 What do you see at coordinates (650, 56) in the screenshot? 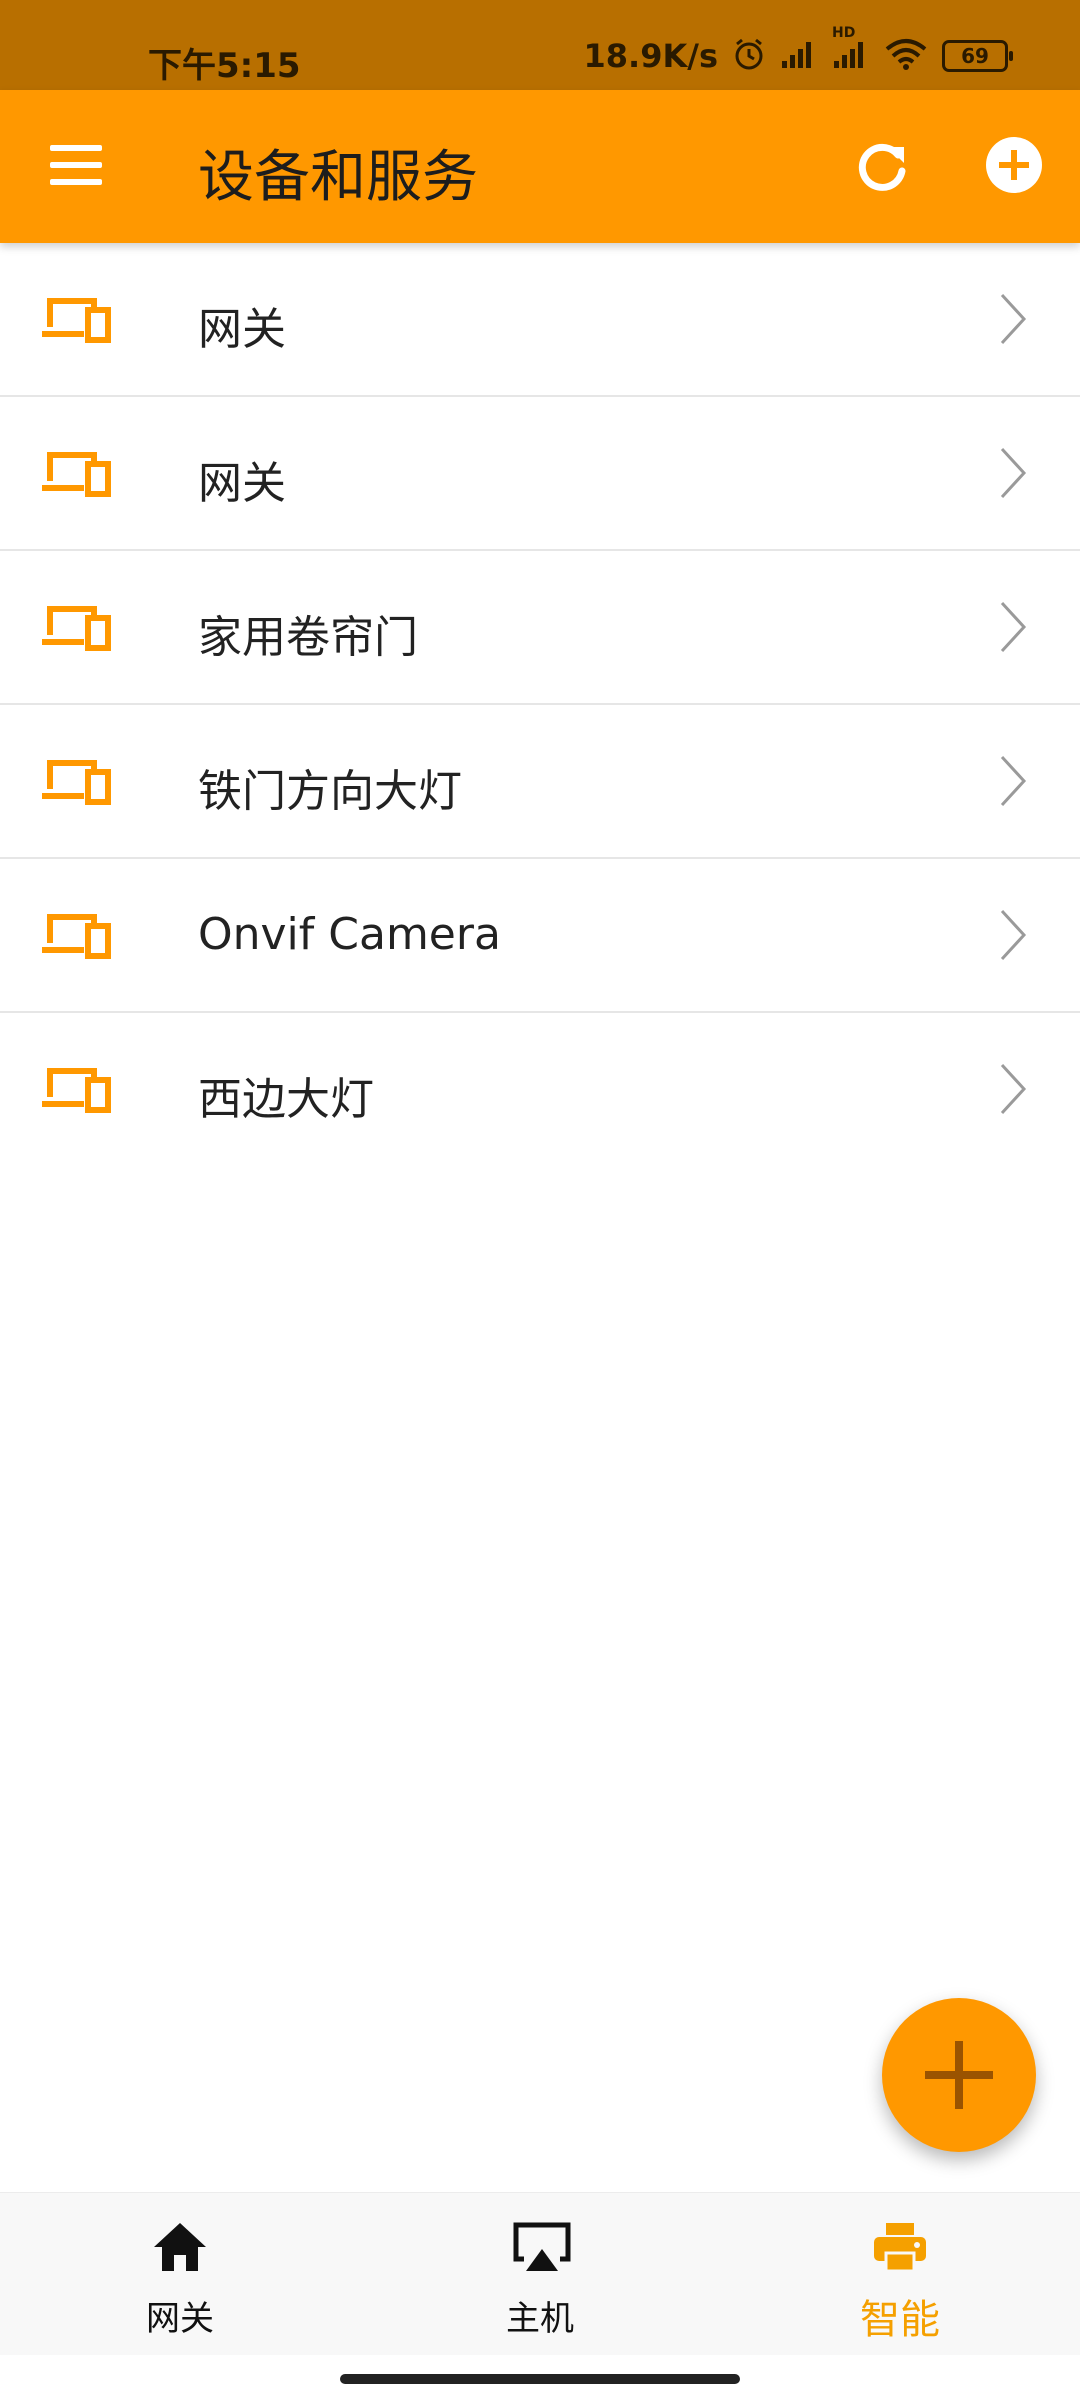
I see `network-speed: 18.9K/s` at bounding box center [650, 56].